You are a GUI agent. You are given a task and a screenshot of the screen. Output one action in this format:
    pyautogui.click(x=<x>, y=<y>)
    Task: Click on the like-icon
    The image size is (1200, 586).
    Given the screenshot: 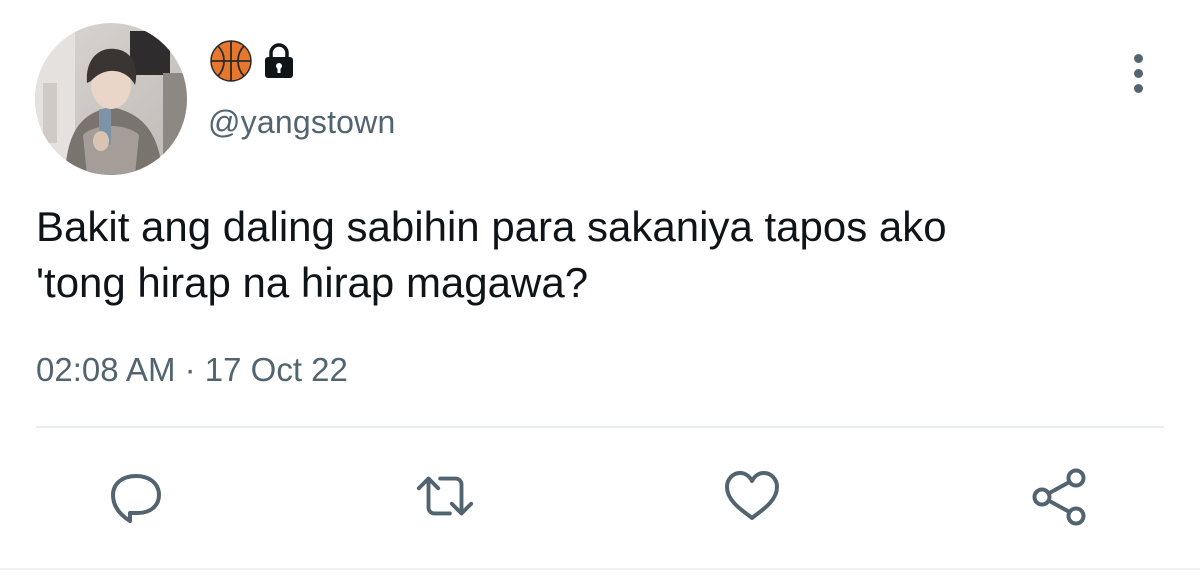 What is the action you would take?
    pyautogui.click(x=752, y=495)
    